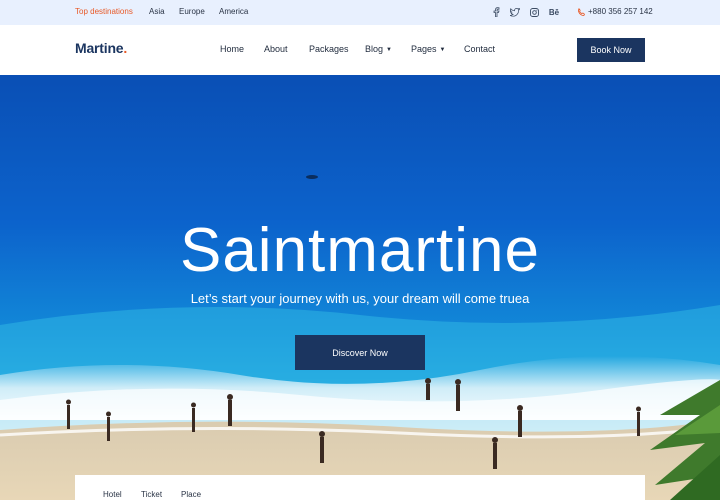  I want to click on tab-ticket: Ticket, so click(151, 494).